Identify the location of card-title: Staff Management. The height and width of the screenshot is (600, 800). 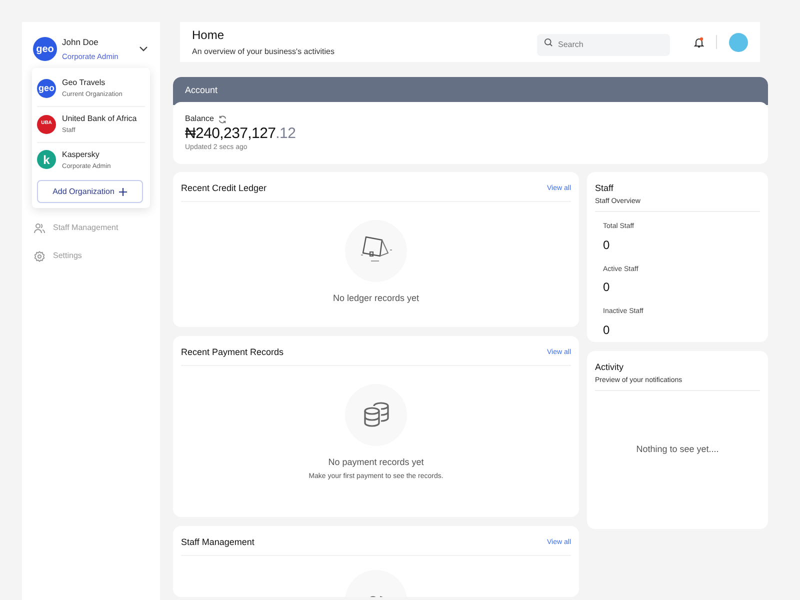
(217, 542).